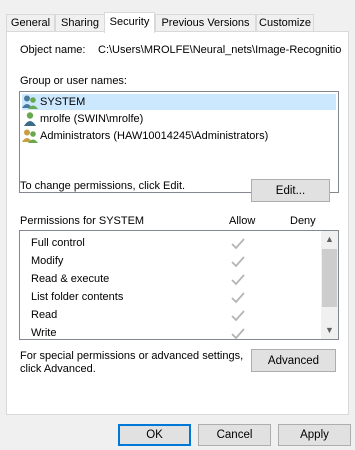 This screenshot has height=450, width=355. I want to click on permission-row-read-execute: Read & execute, so click(70, 279).